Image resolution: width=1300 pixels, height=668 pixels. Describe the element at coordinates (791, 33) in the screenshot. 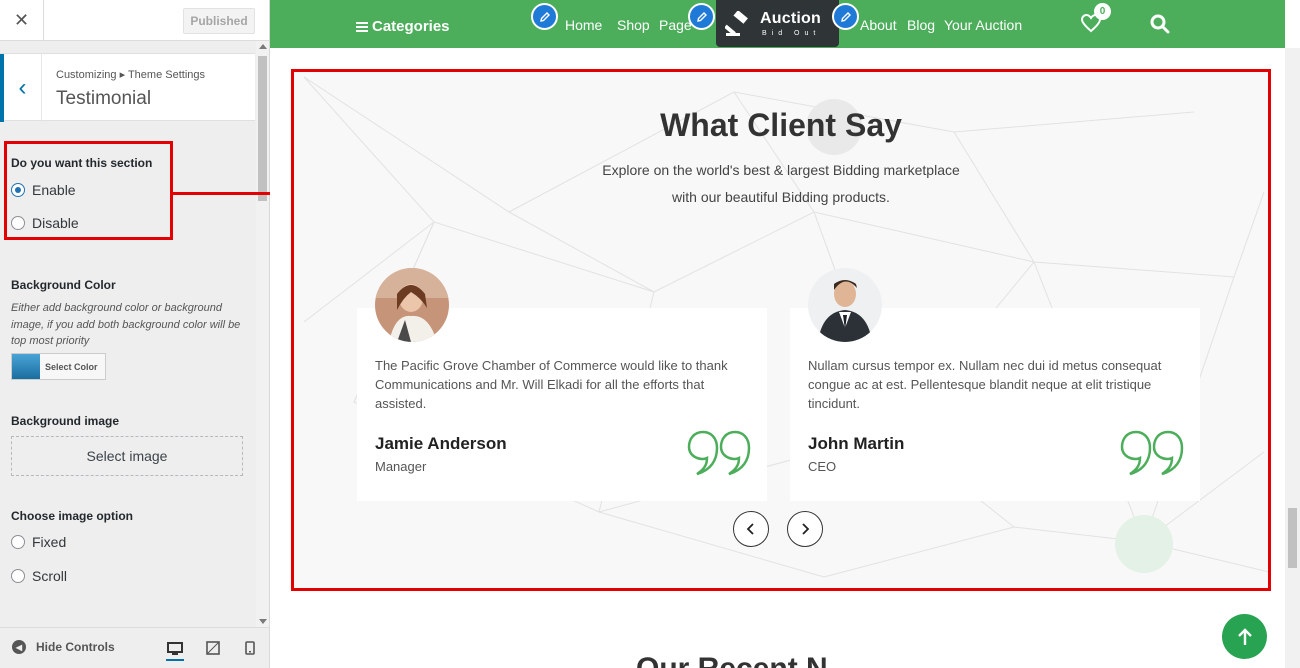

I see `logo-subtitle: Bid Out` at that location.